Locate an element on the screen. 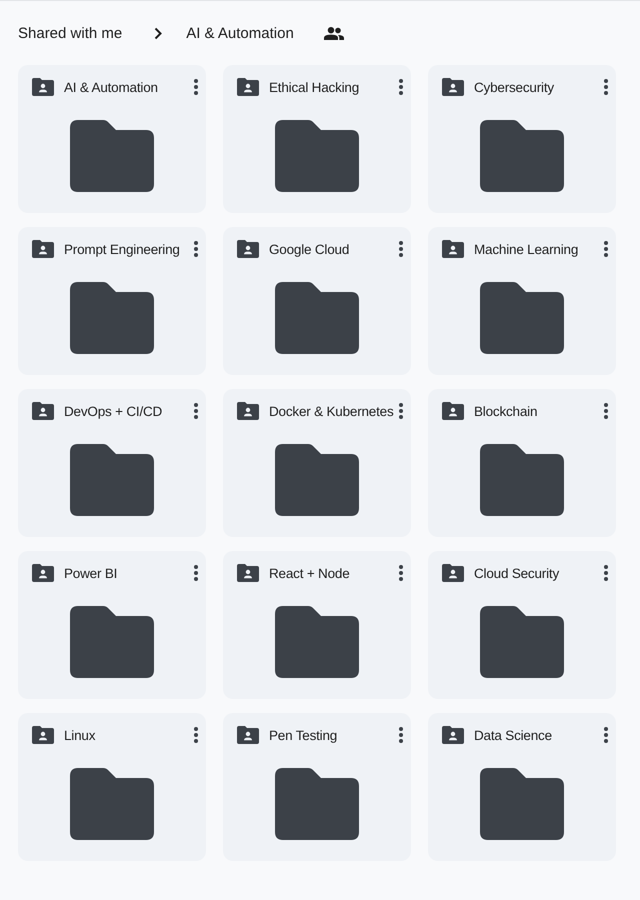 This screenshot has height=900, width=640. breadcrumb-link: Shared with me is located at coordinates (70, 33).